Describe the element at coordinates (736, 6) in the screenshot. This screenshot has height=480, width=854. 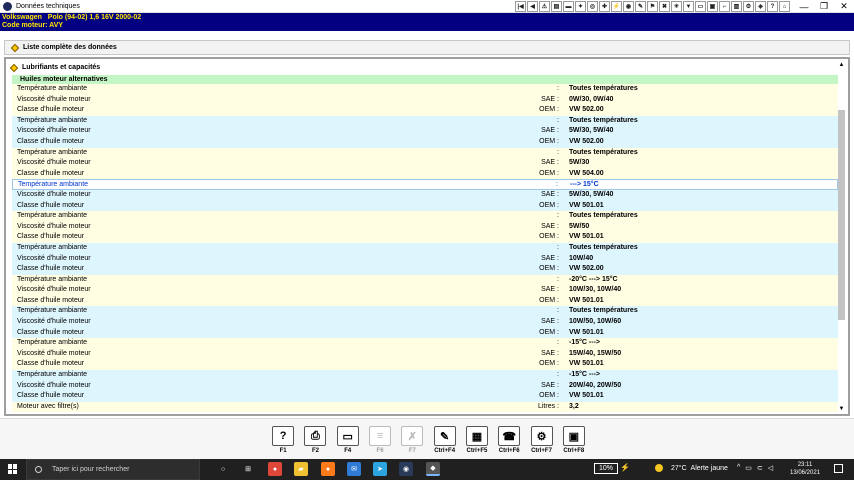
I see `chart-icon: ▥` at that location.